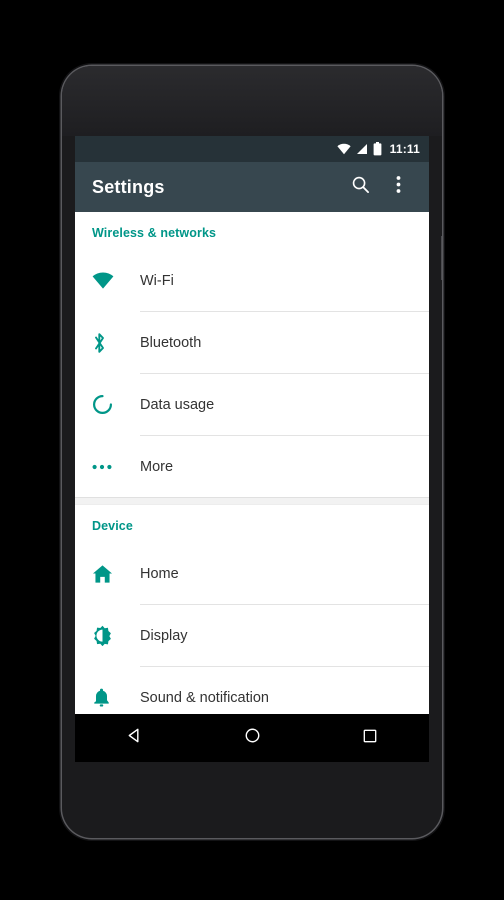  I want to click on more-horiz-icon, so click(116, 467).